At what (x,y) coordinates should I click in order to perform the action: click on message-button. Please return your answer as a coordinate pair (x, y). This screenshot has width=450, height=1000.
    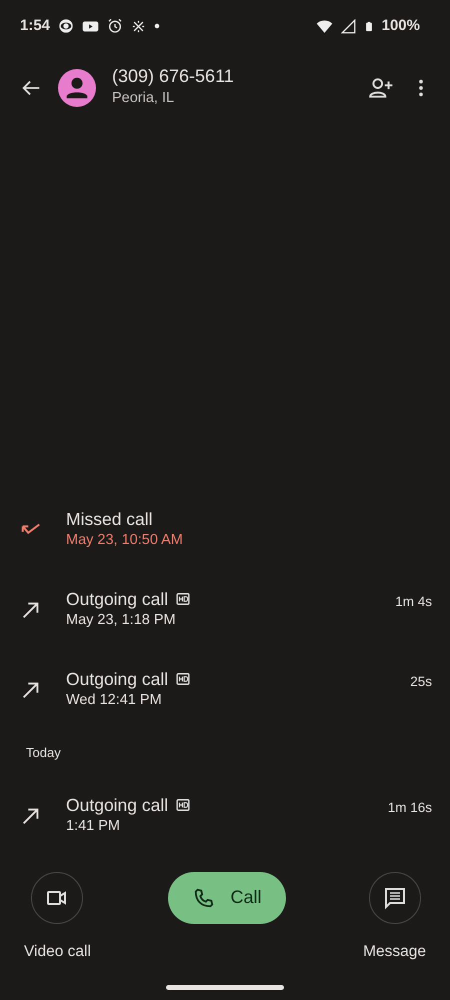
    Looking at the image, I should click on (394, 898).